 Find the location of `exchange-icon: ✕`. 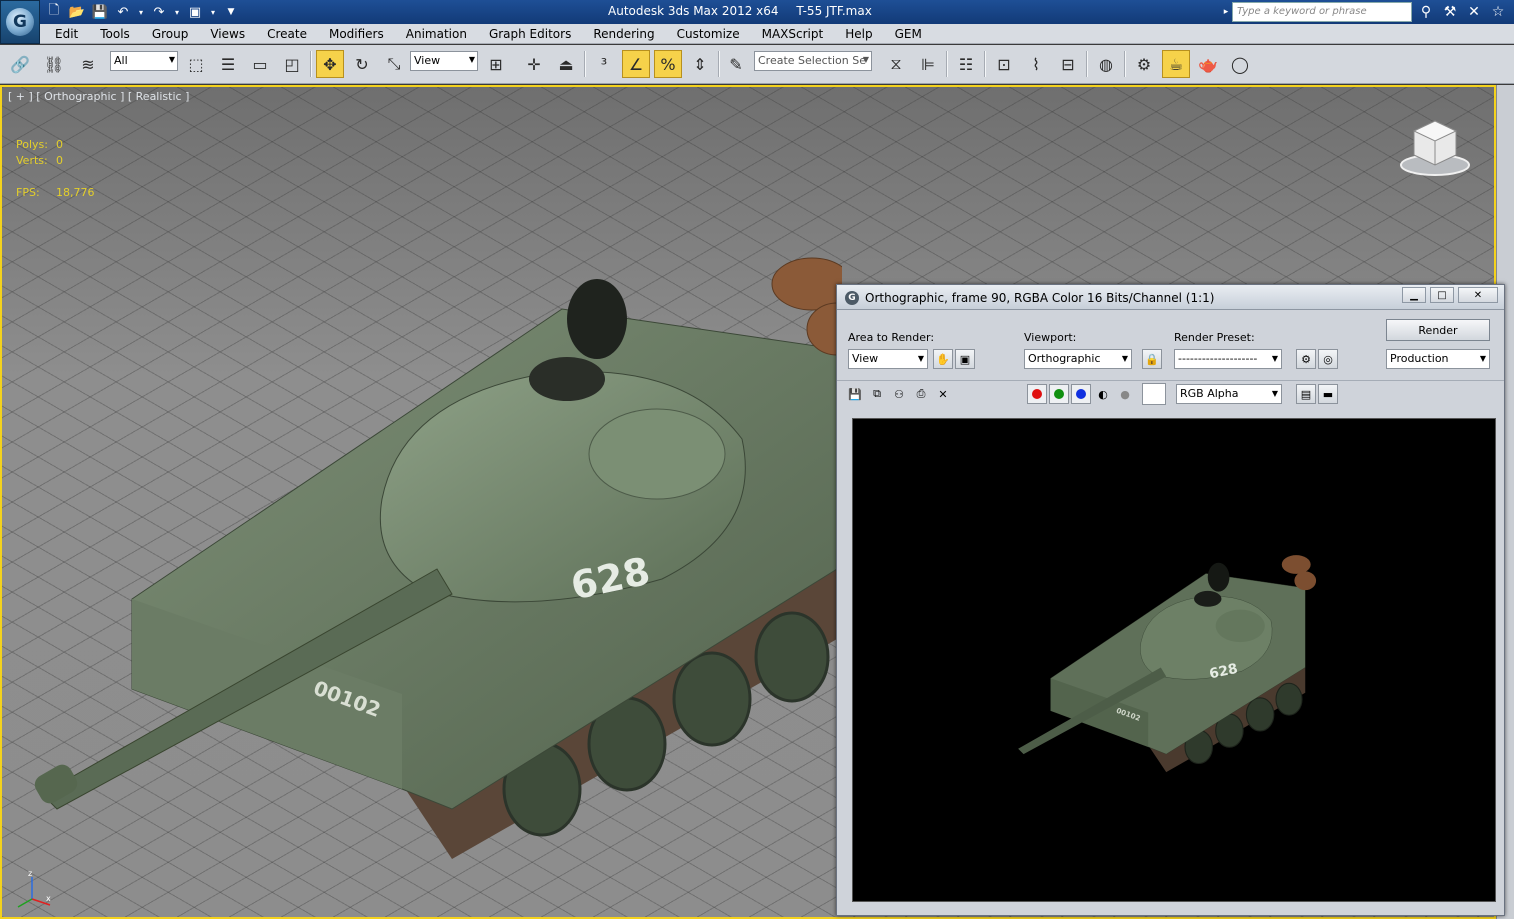

exchange-icon: ✕ is located at coordinates (1474, 12).